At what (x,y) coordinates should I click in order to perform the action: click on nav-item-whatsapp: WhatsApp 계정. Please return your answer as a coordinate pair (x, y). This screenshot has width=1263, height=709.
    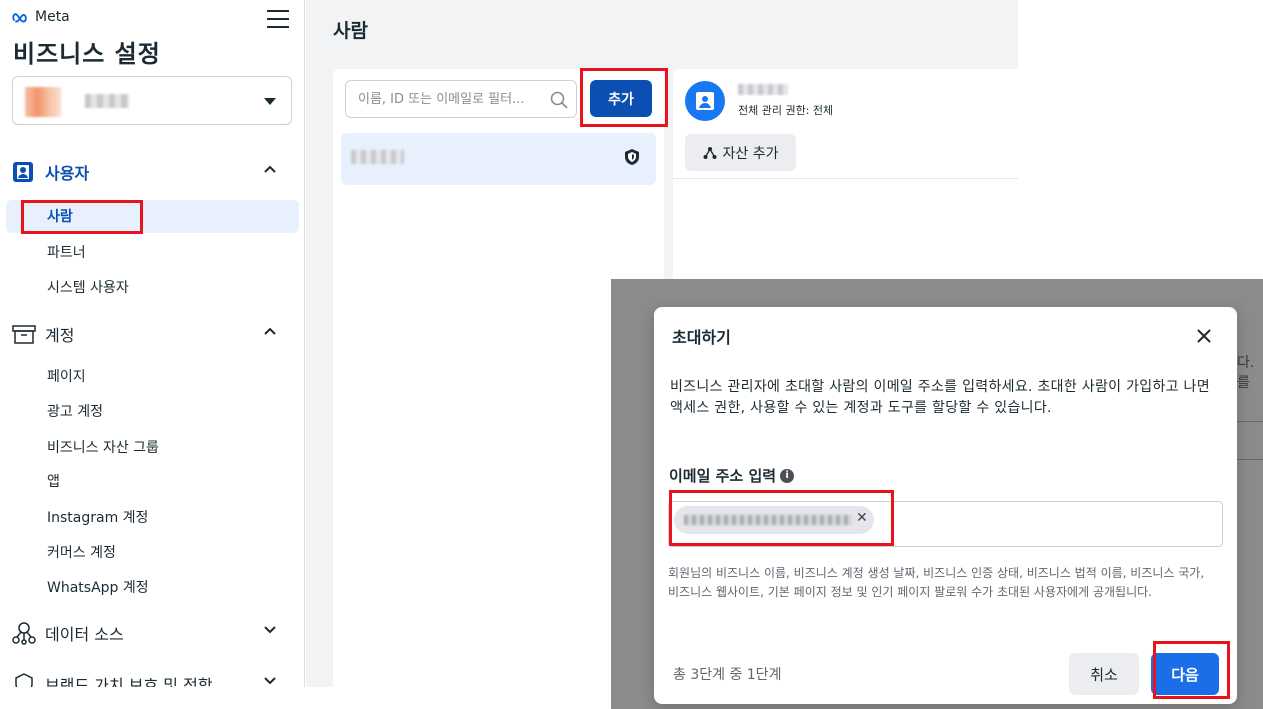
    Looking at the image, I should click on (98, 587).